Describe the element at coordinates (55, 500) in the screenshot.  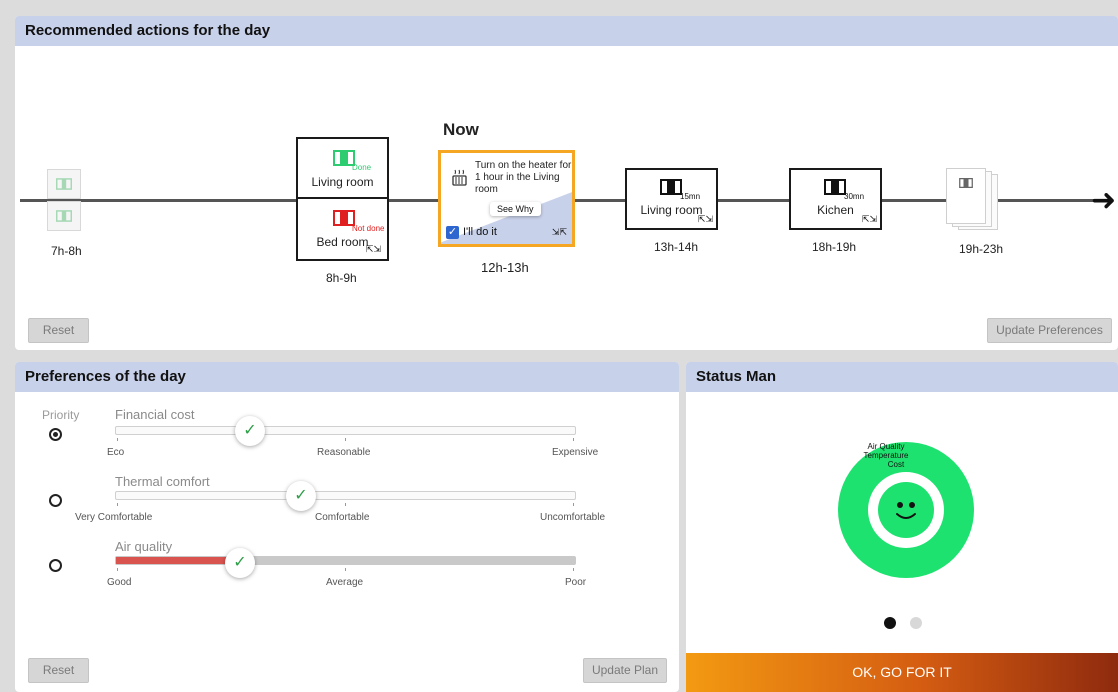
I see `priority-radio-thermal` at that location.